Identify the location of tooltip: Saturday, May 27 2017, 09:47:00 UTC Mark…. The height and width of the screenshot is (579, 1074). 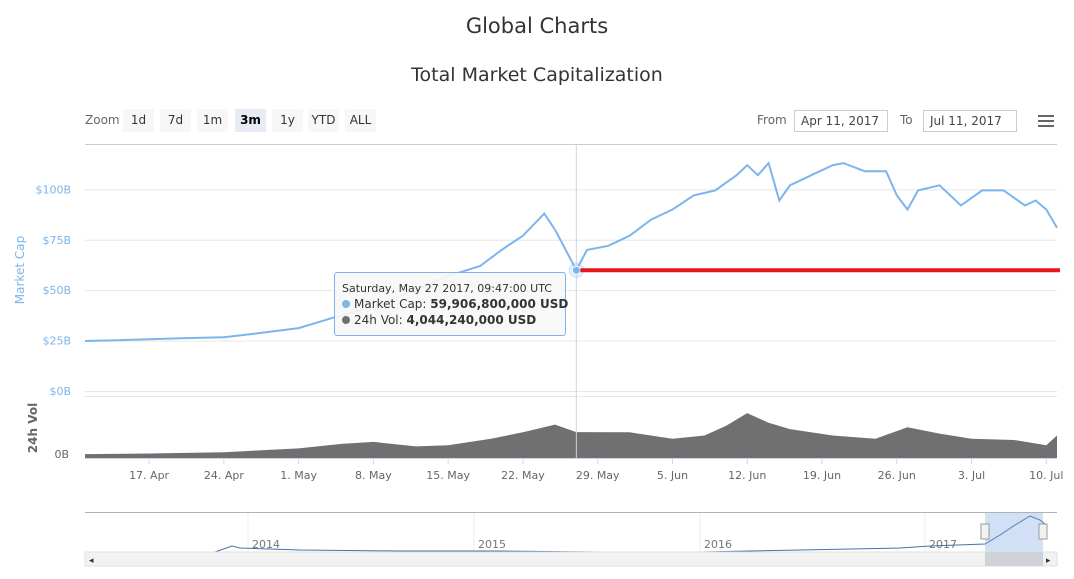
(451, 304).